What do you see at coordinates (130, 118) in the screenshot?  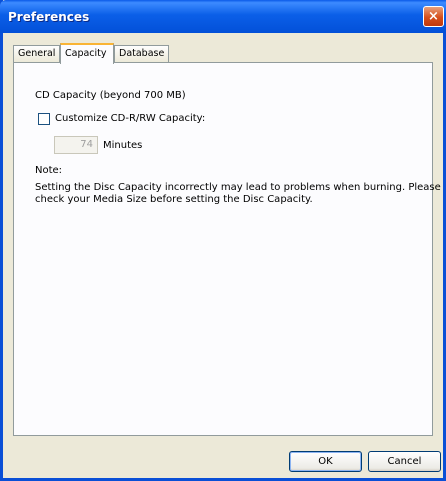 I see `customize-capacity-label: Customize CD-R/RW Capacity:` at bounding box center [130, 118].